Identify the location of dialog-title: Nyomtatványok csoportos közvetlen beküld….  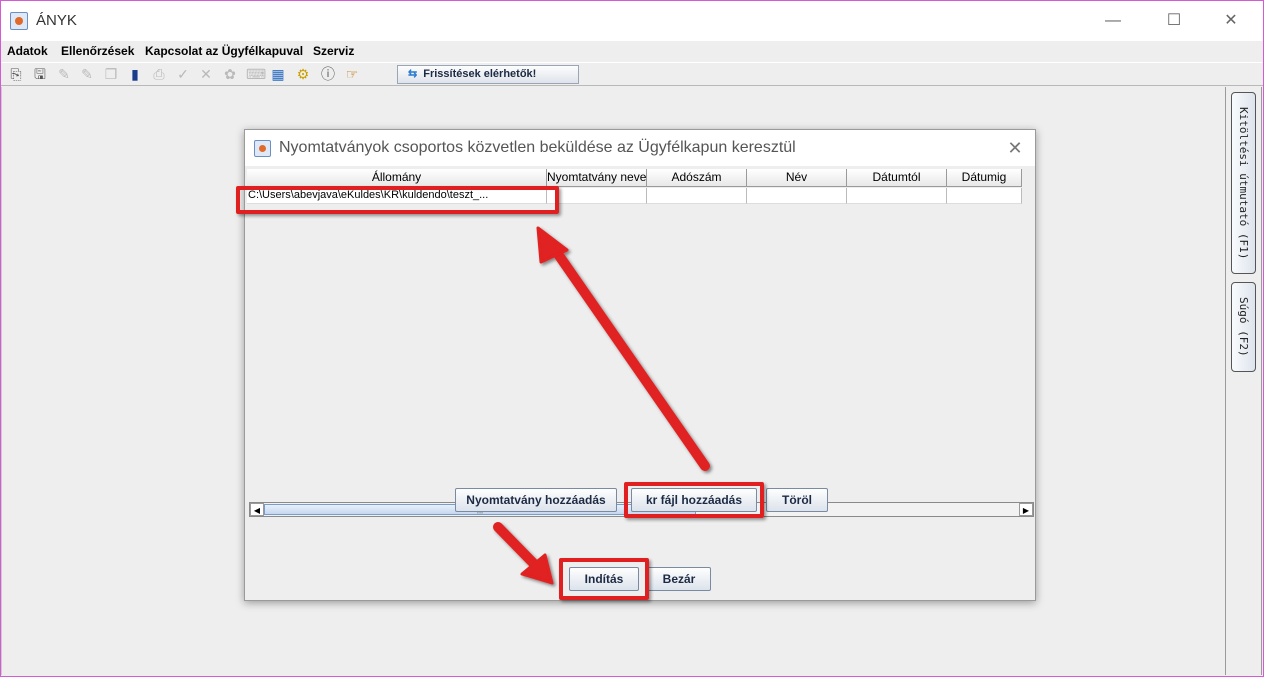
(537, 147).